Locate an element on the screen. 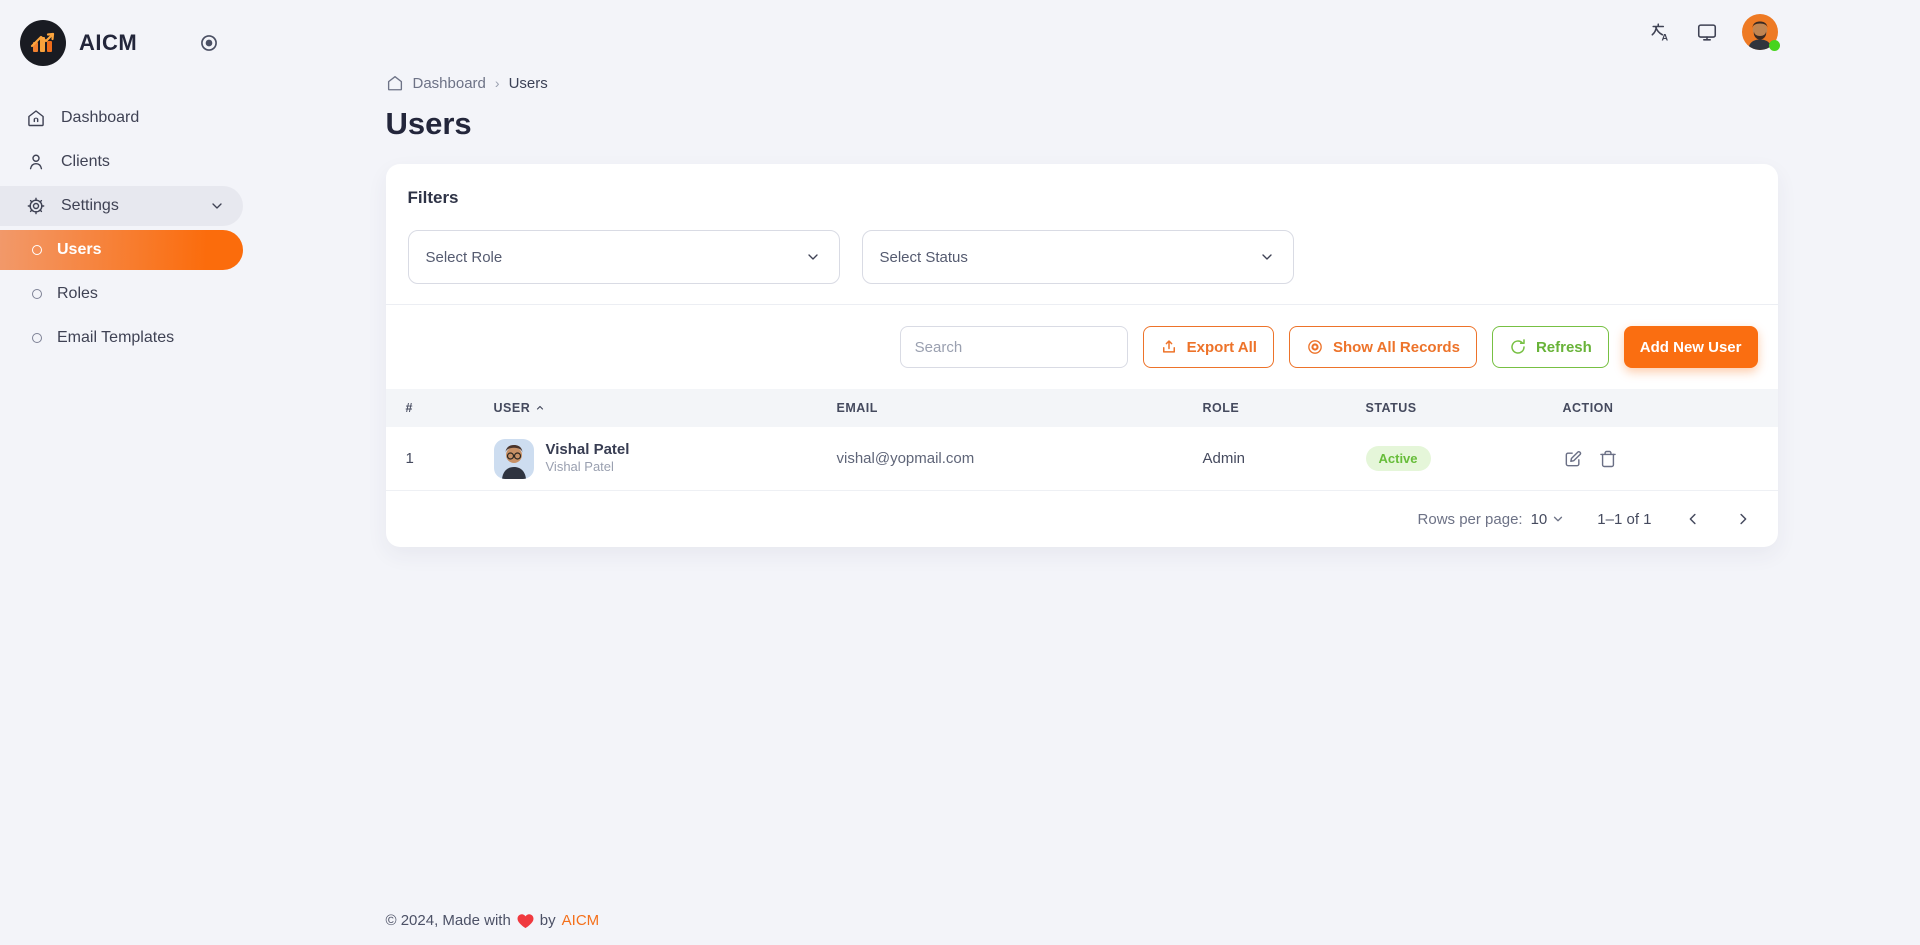  sidebar-item-settings: Settings is located at coordinates (121, 206).